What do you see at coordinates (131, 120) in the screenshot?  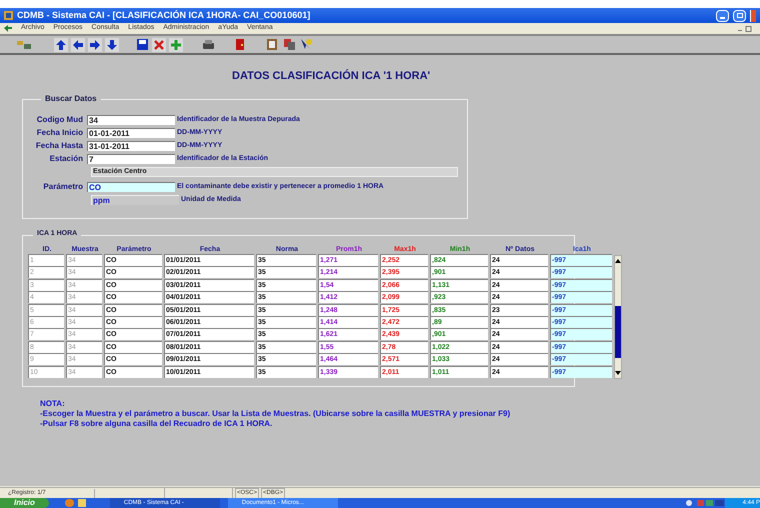 I see `input-field: 34` at bounding box center [131, 120].